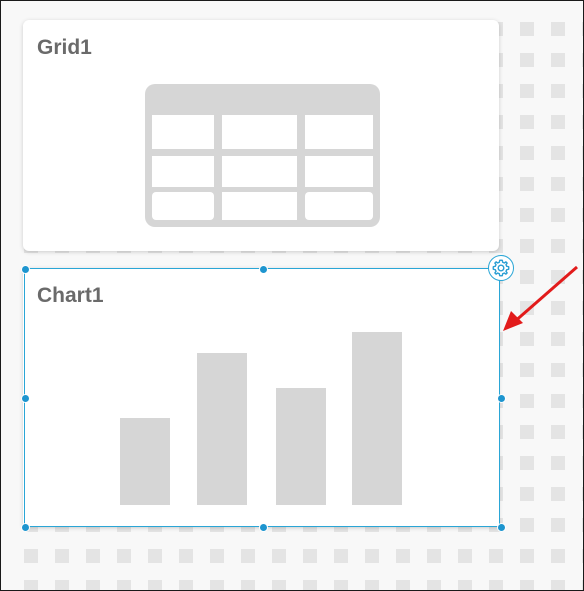  What do you see at coordinates (25, 398) in the screenshot?
I see `resize-handle-left` at bounding box center [25, 398].